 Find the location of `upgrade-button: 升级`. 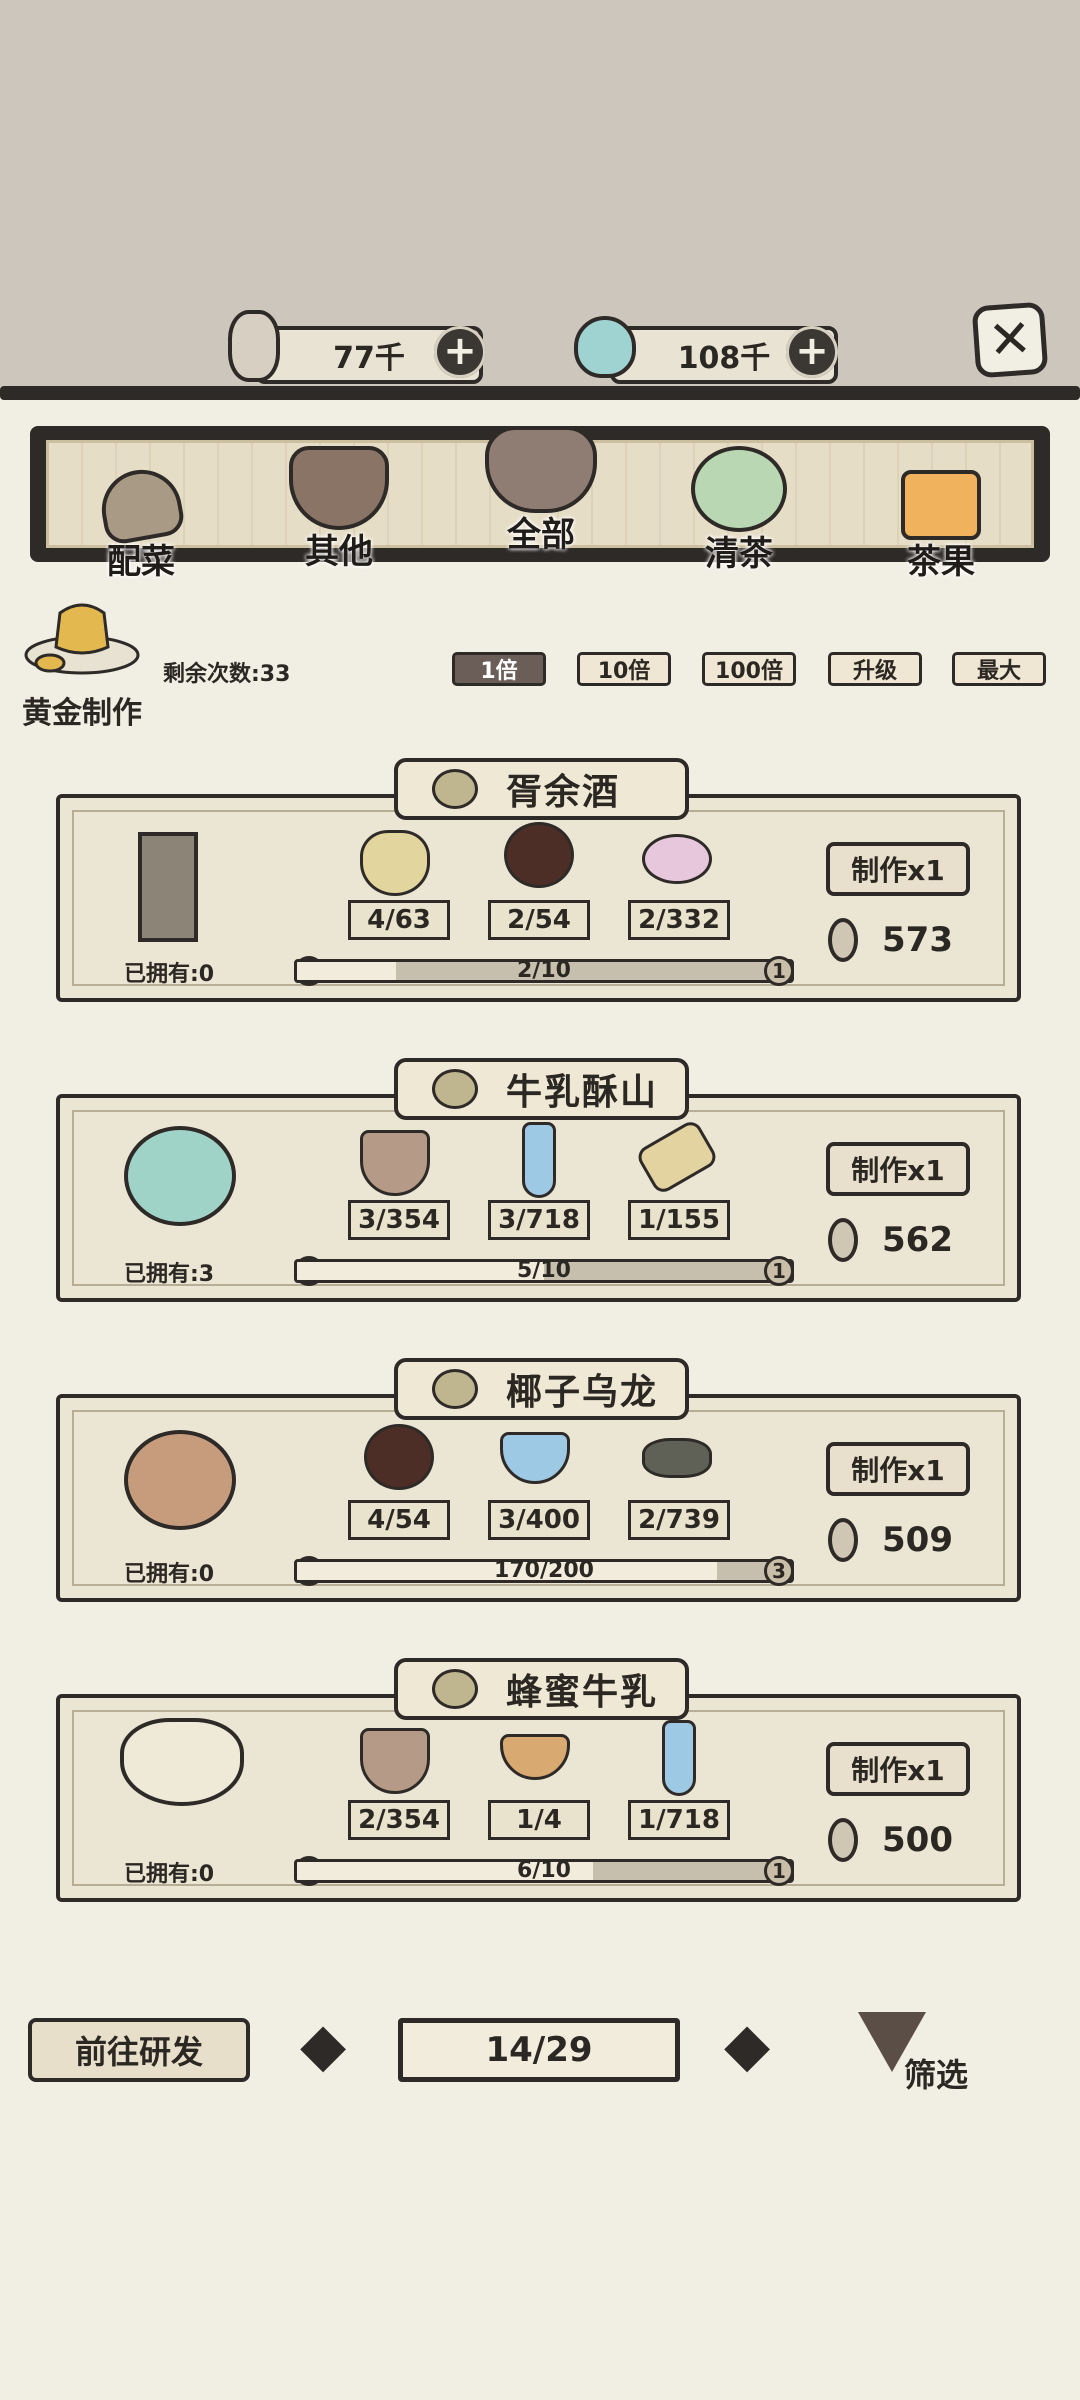

upgrade-button: 升级 is located at coordinates (875, 669).